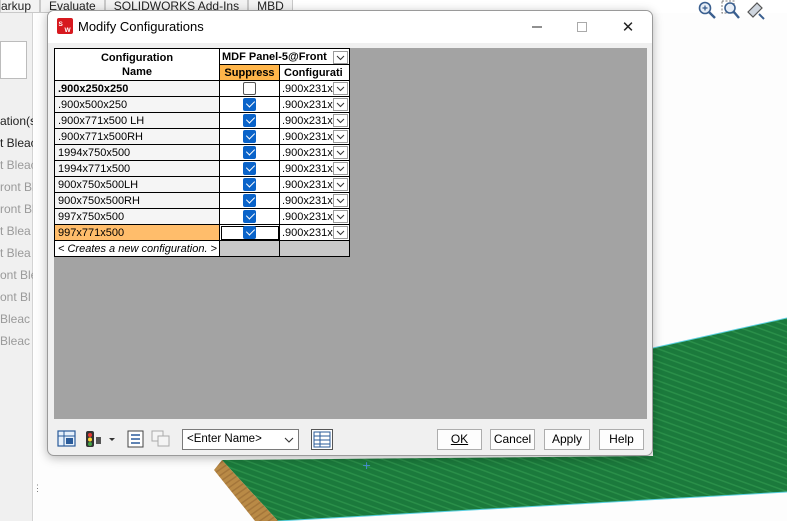  I want to click on configuration-row: 900x750x500RH .900x231x, so click(202, 200).